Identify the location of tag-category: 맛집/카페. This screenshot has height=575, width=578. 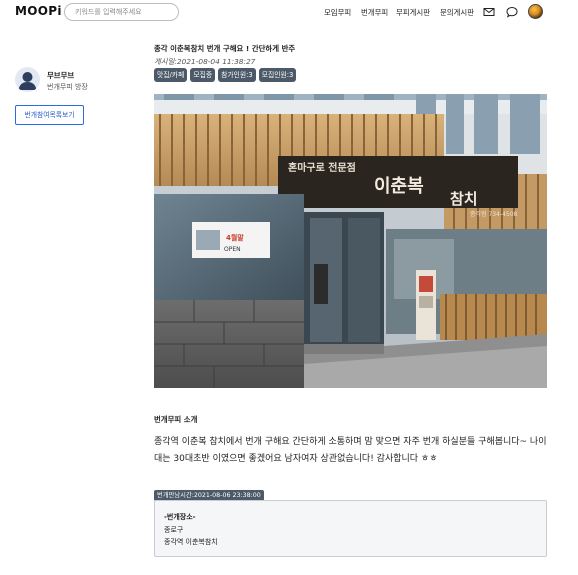
(171, 75).